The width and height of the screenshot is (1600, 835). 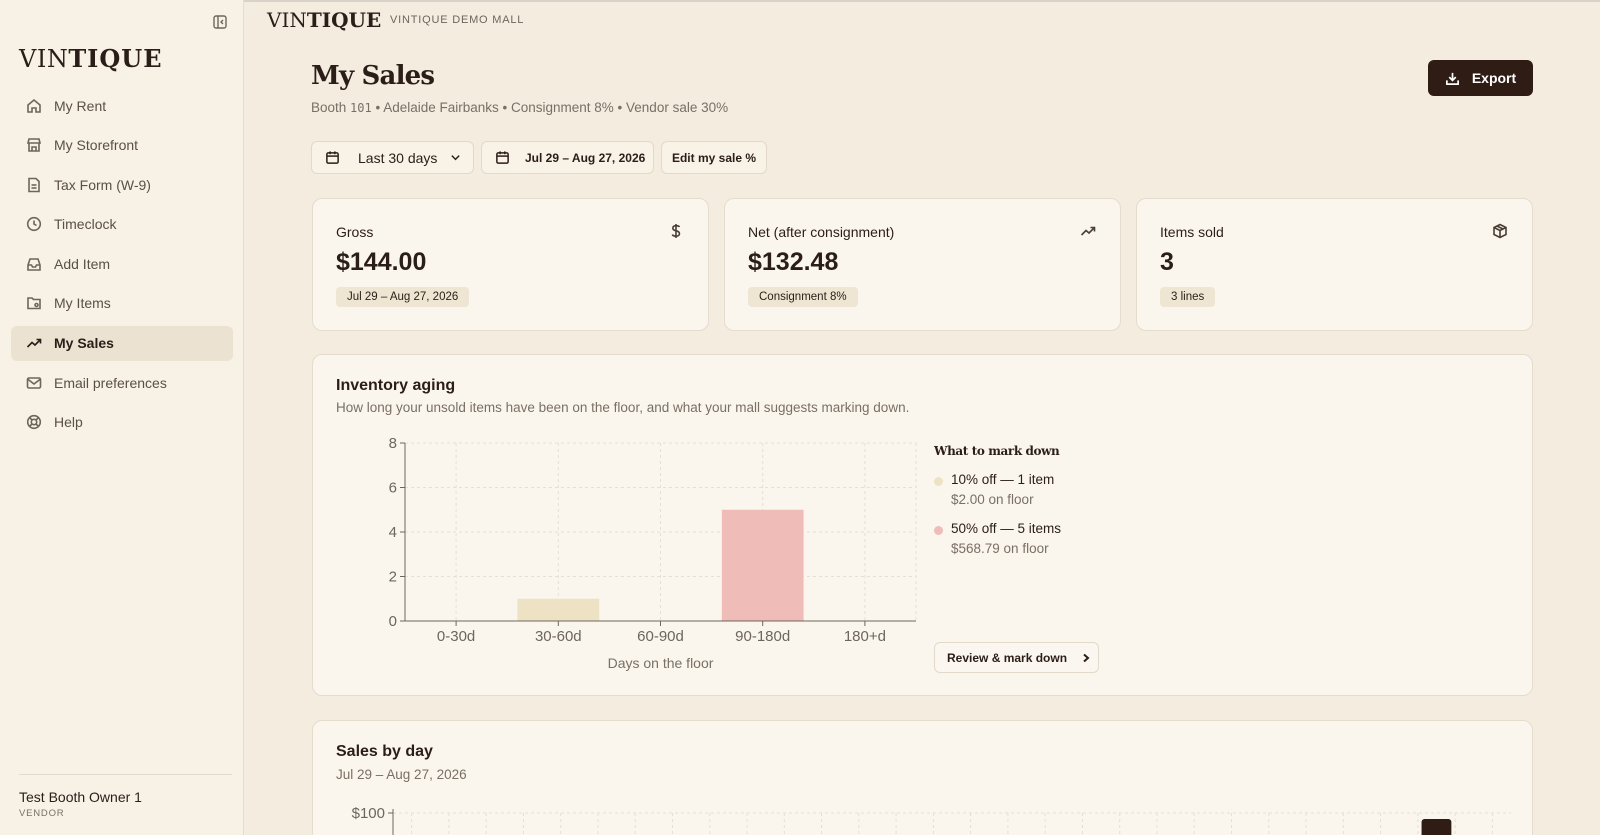 What do you see at coordinates (403, 297) in the screenshot?
I see `stat-badge: Jul 29 – Aug 27, 2026` at bounding box center [403, 297].